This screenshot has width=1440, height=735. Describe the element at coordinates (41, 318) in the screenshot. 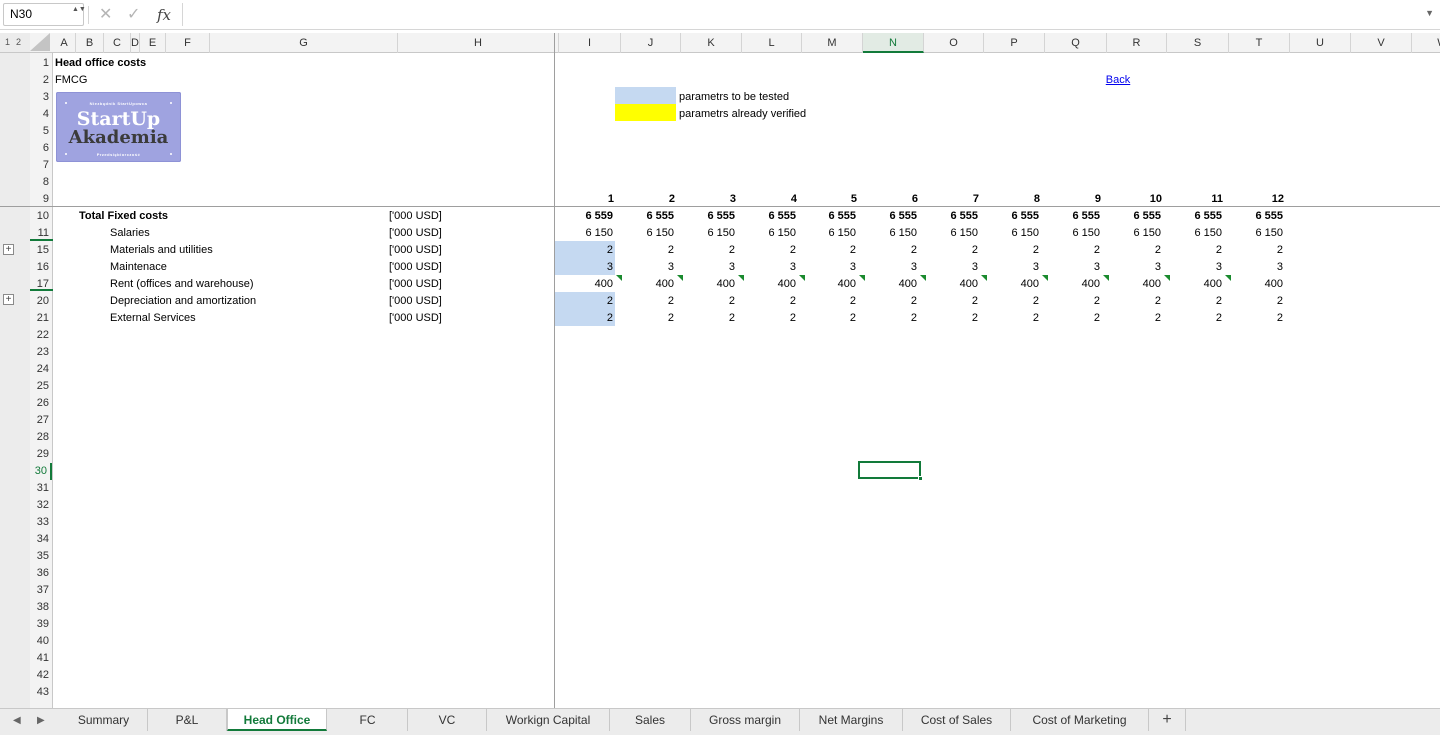

I see `row-header-21: 21` at that location.